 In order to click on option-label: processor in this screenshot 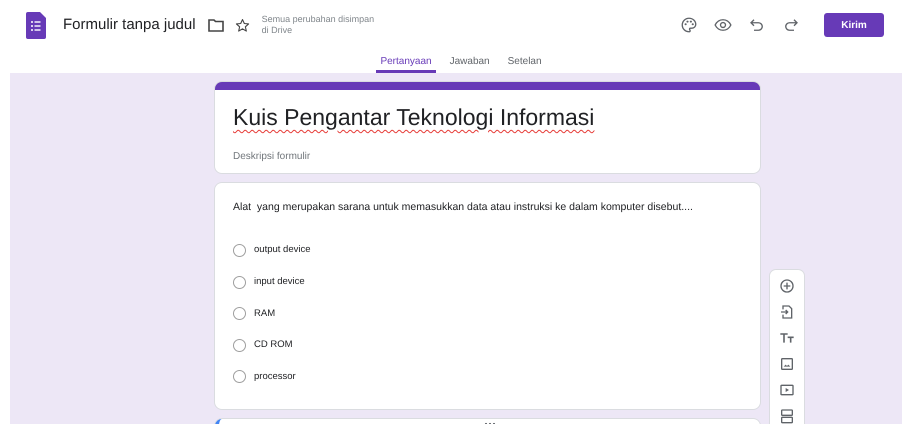, I will do `click(275, 377)`.